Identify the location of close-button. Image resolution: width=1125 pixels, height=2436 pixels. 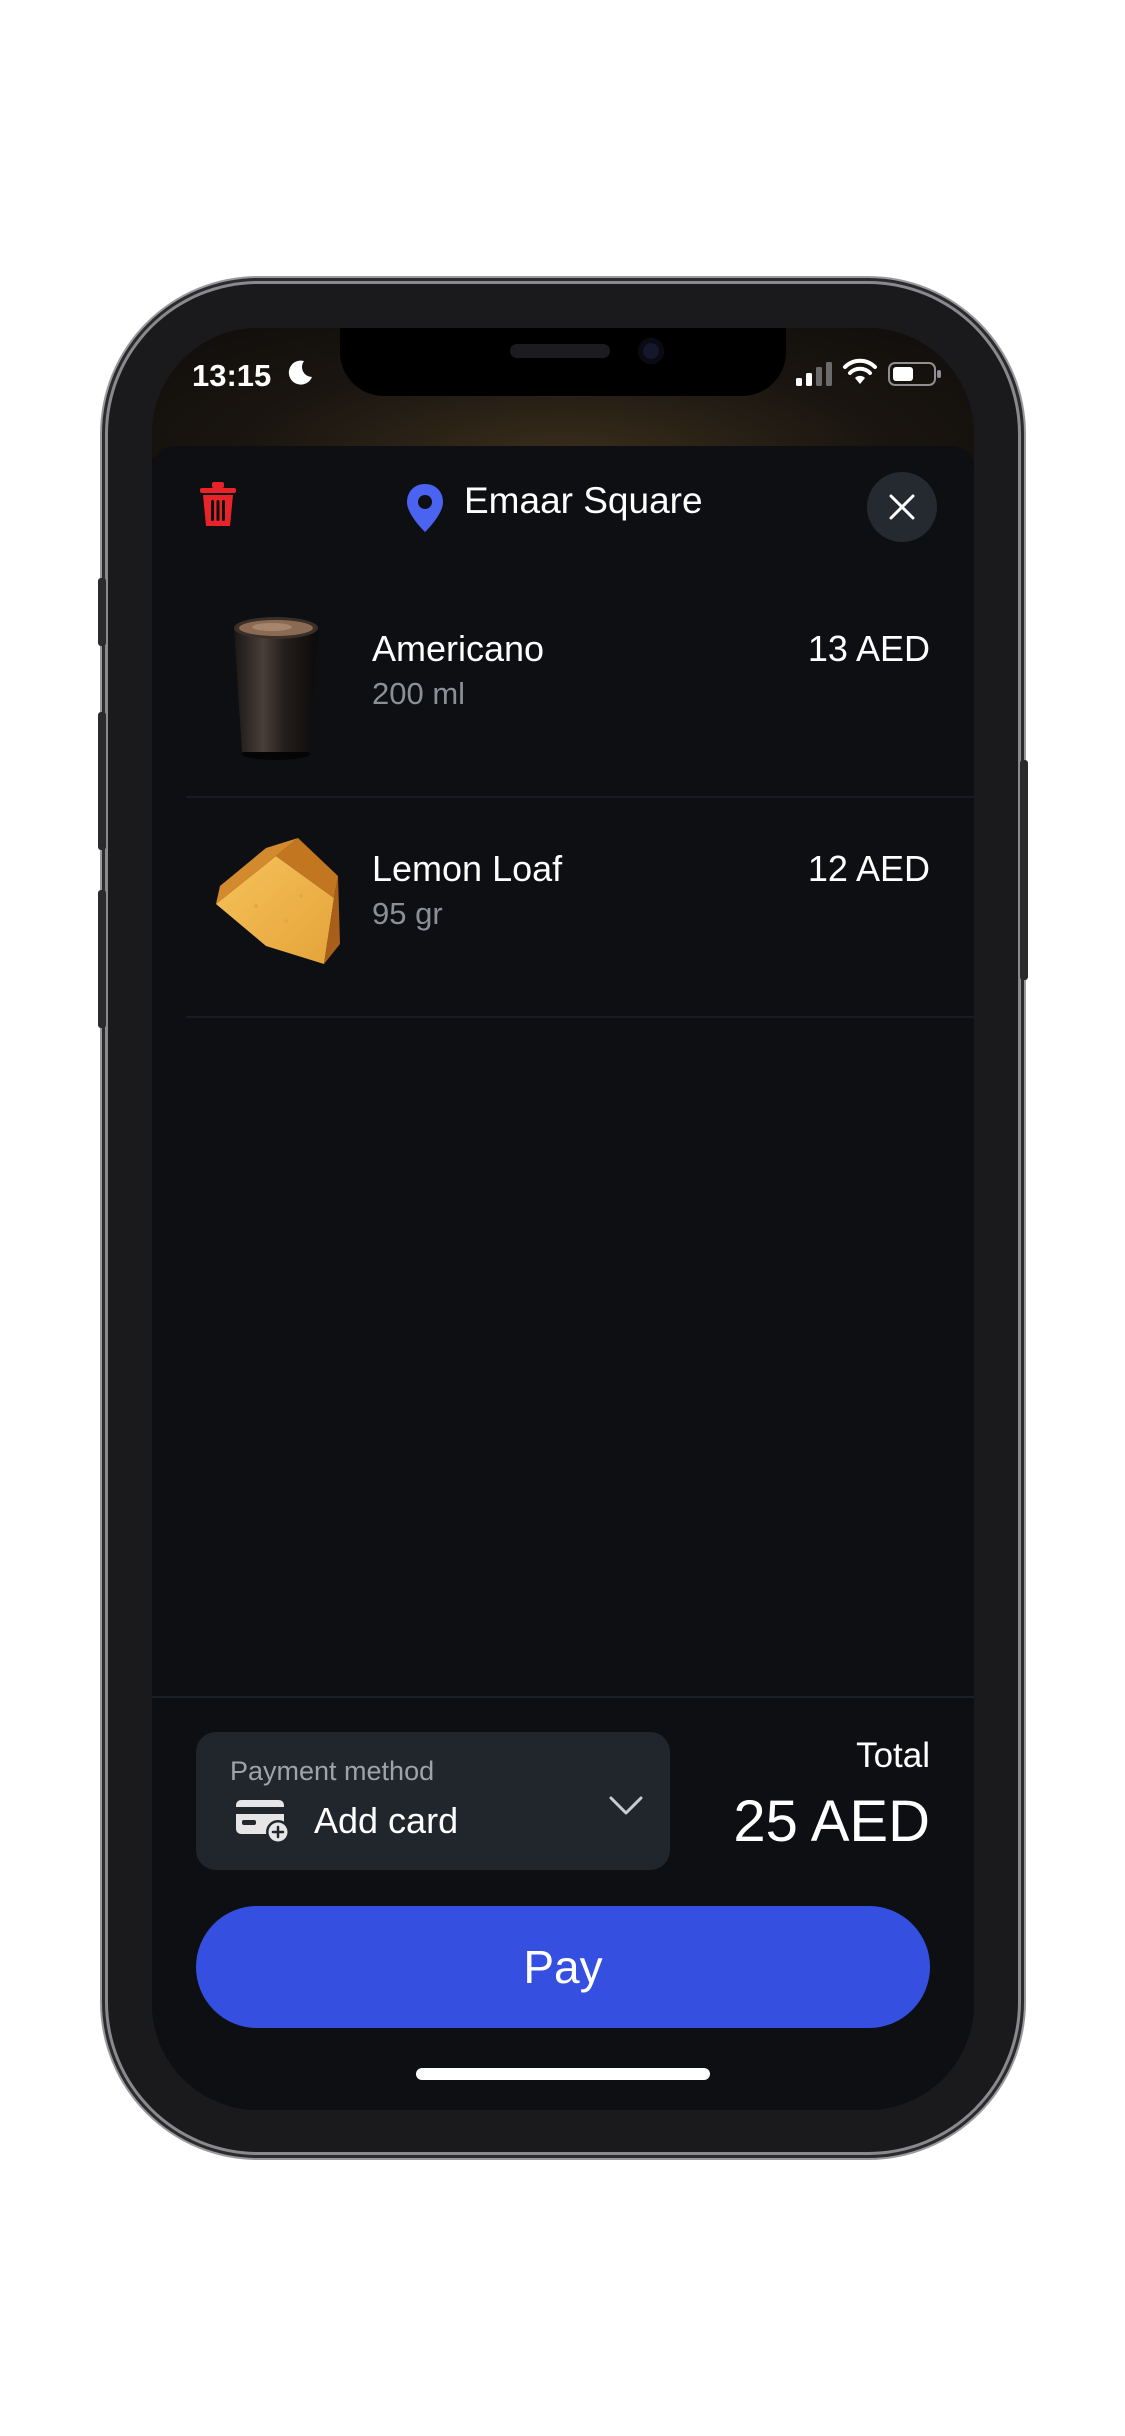
(902, 507).